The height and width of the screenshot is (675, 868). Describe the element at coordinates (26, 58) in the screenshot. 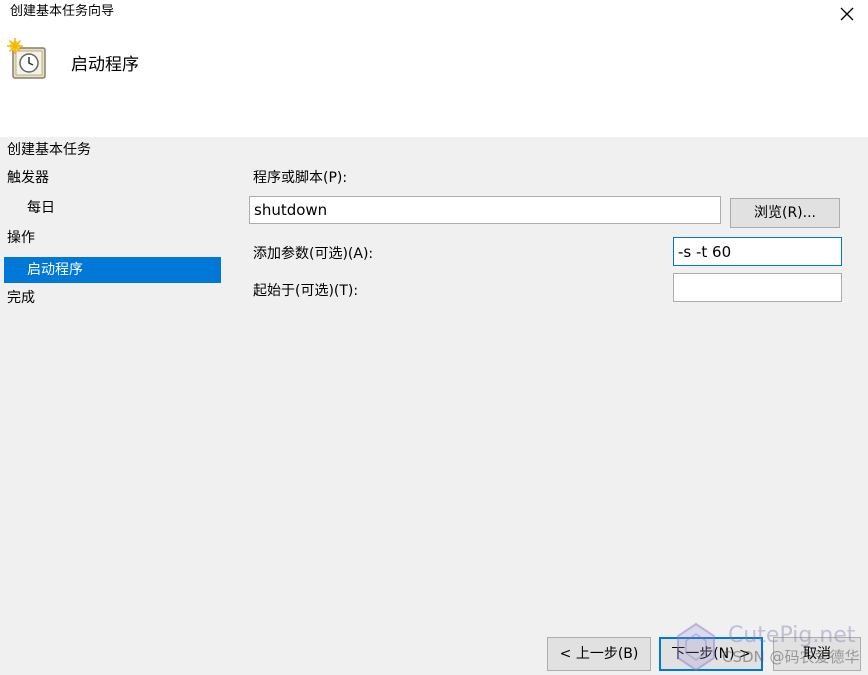

I see `task-scheduler-clock-icon` at that location.